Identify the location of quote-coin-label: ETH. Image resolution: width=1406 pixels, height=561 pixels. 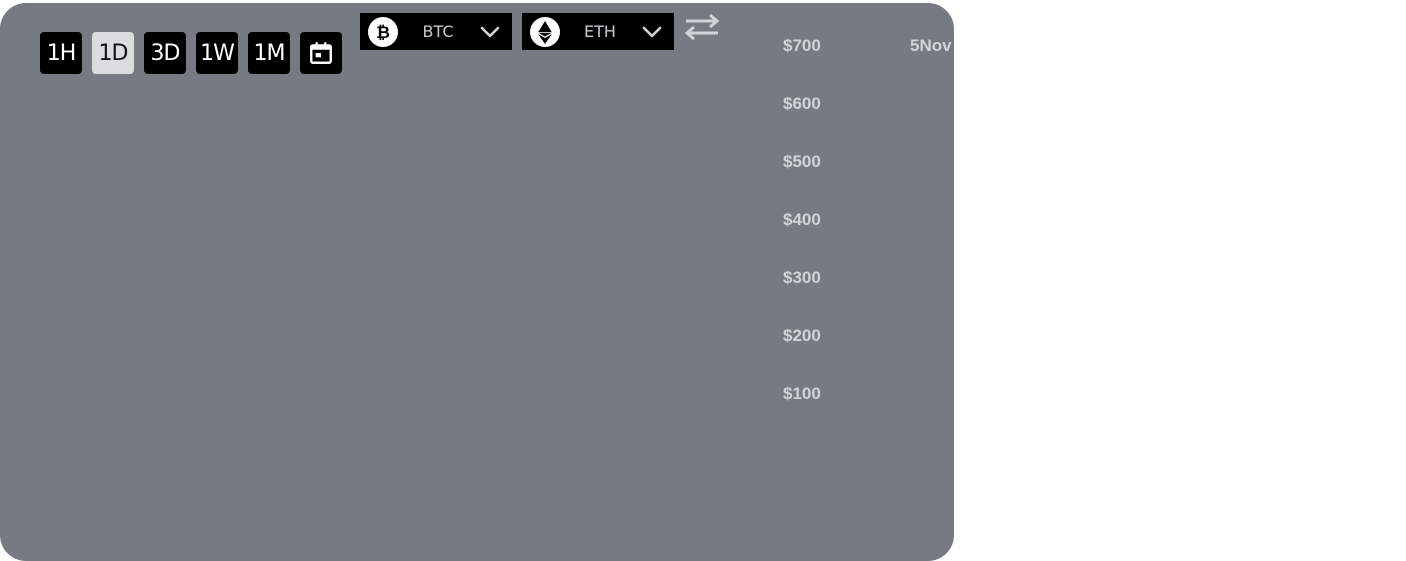
(600, 31).